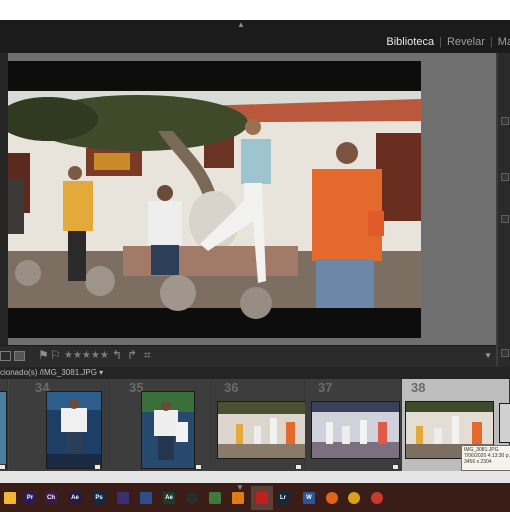 The height and width of the screenshot is (512, 510). I want to click on adobe-app-icon: Ae, so click(169, 498).